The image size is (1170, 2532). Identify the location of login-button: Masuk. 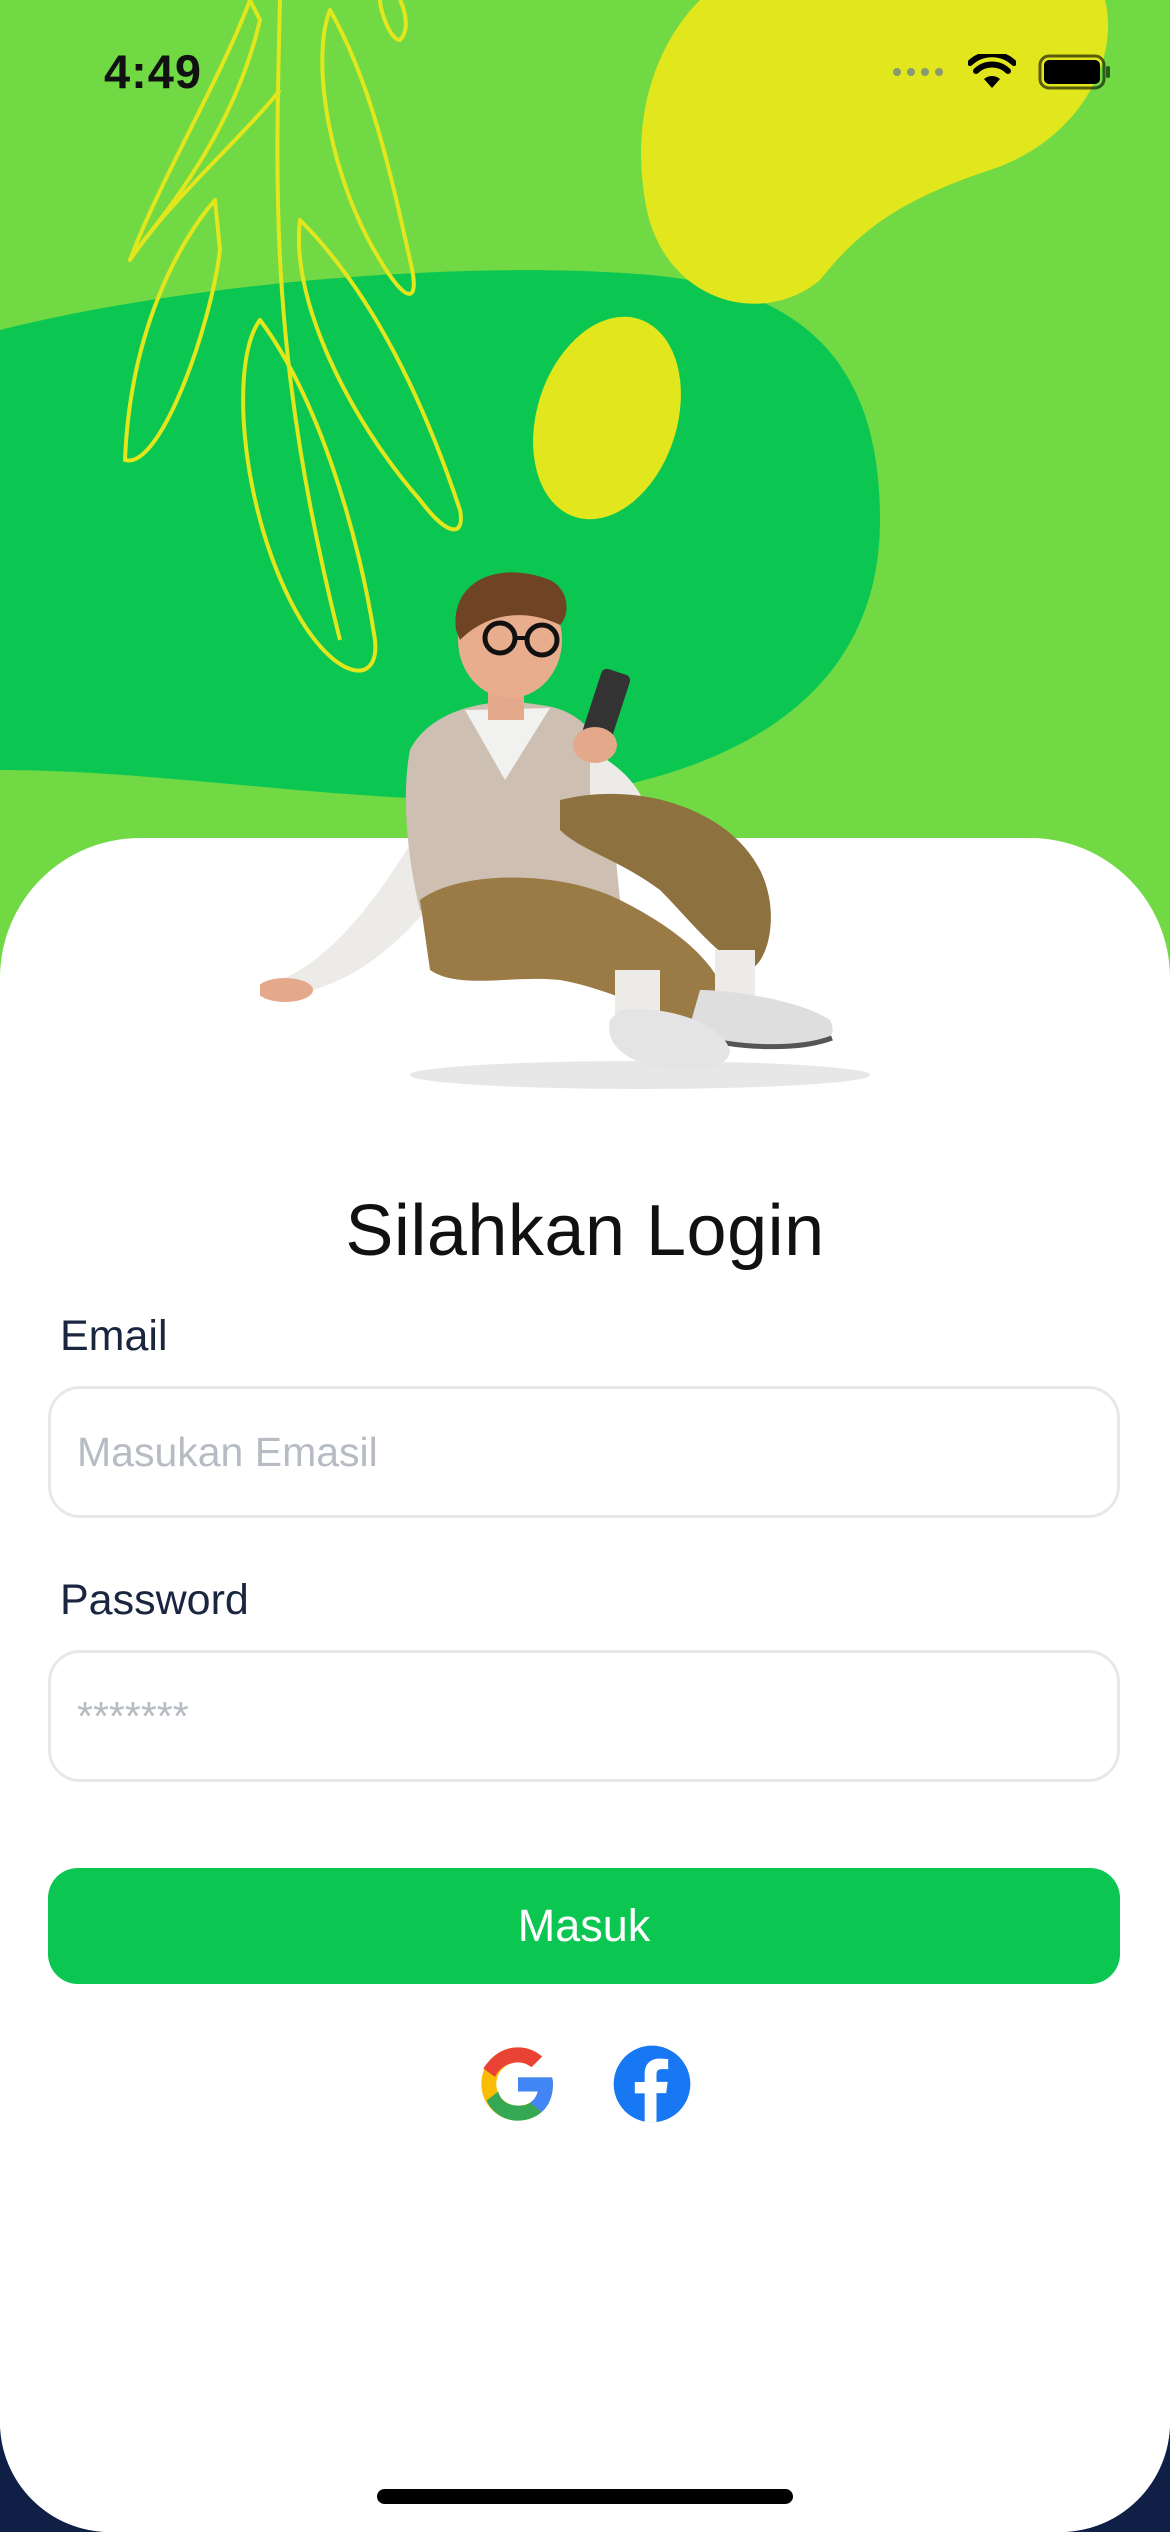
(584, 1926).